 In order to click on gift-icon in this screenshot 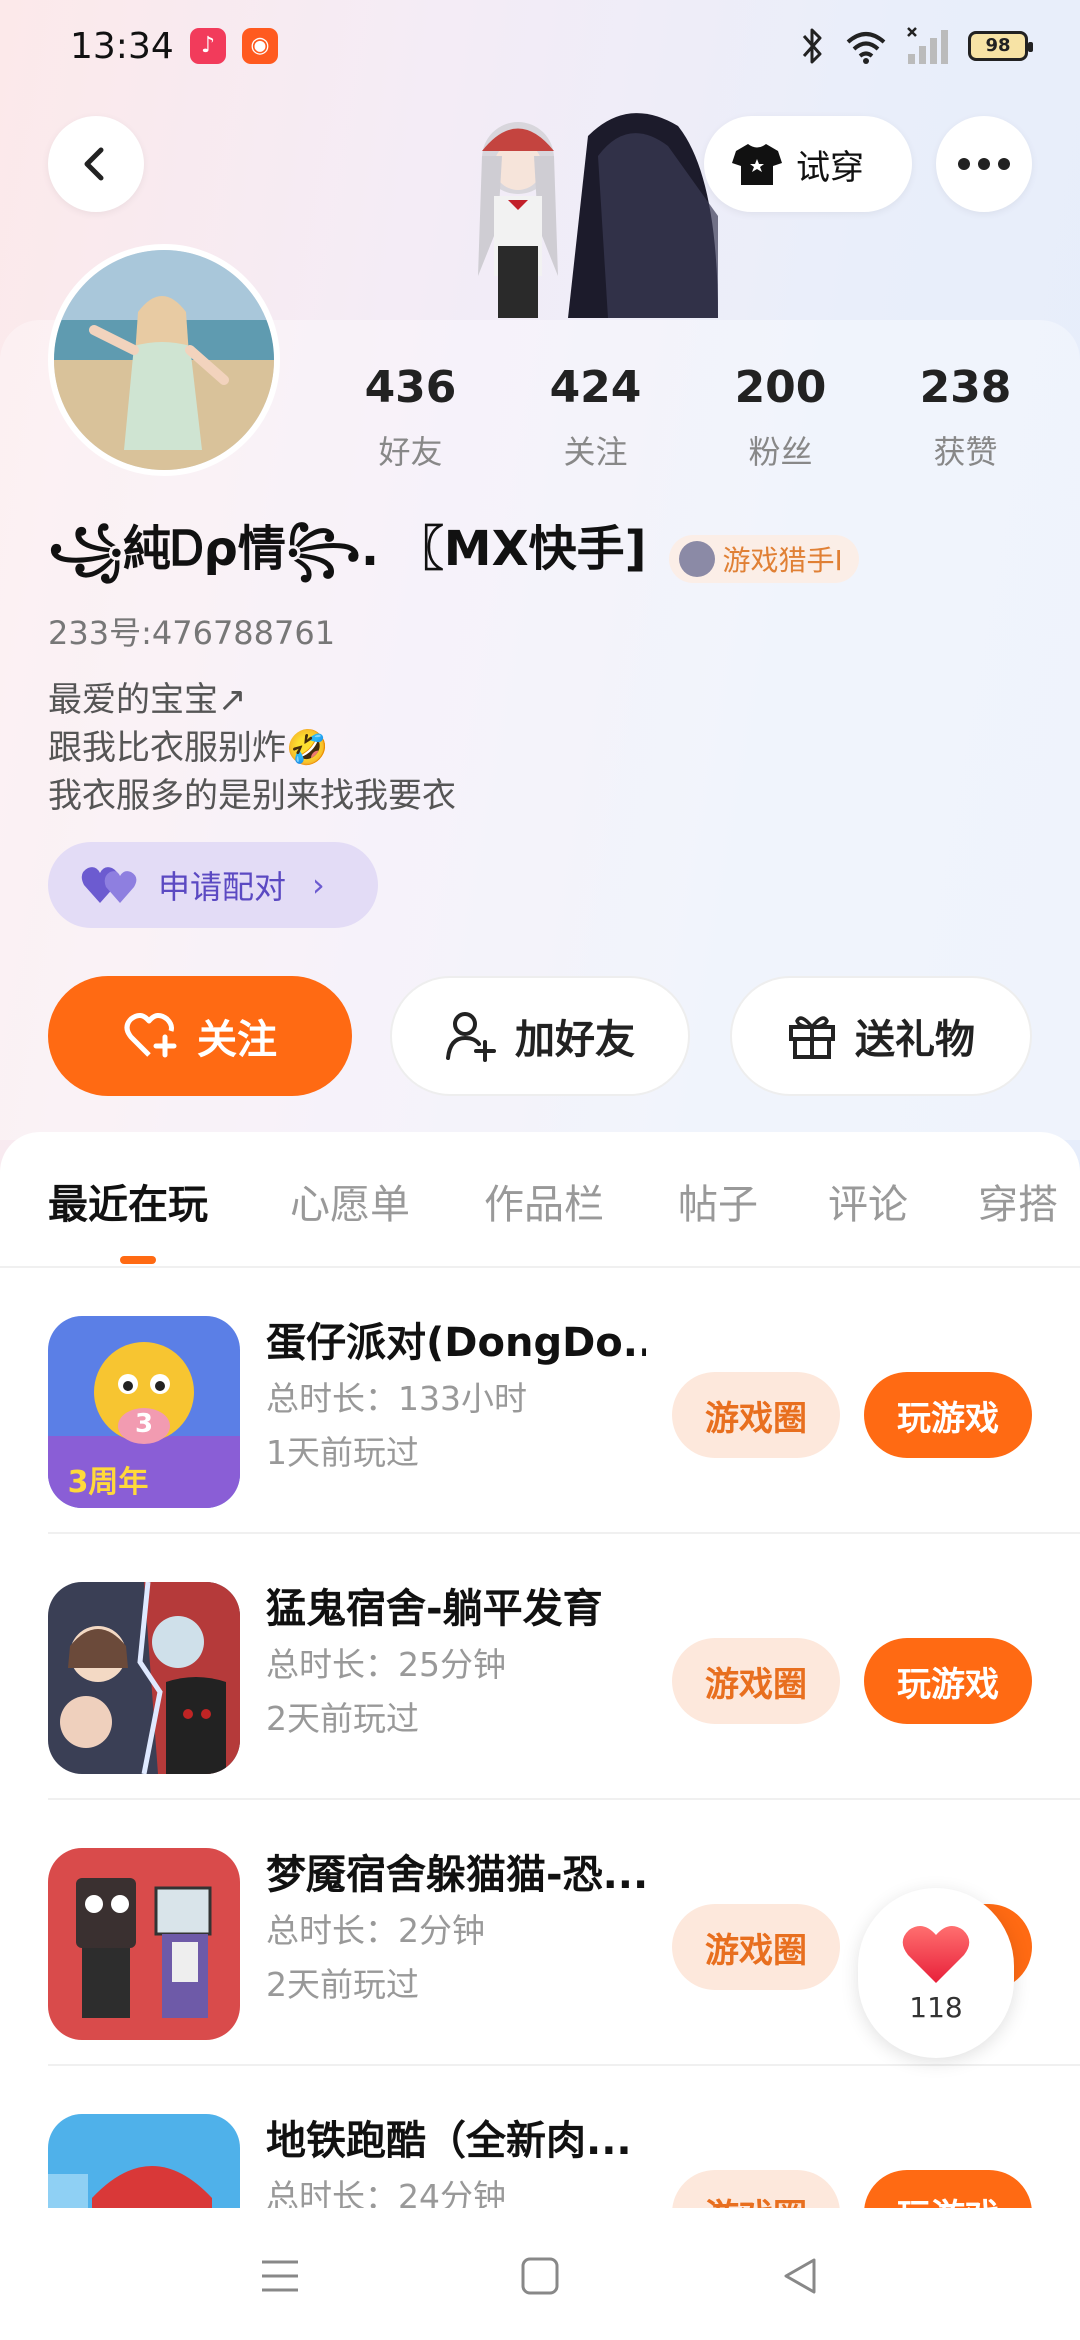, I will do `click(812, 1037)`.